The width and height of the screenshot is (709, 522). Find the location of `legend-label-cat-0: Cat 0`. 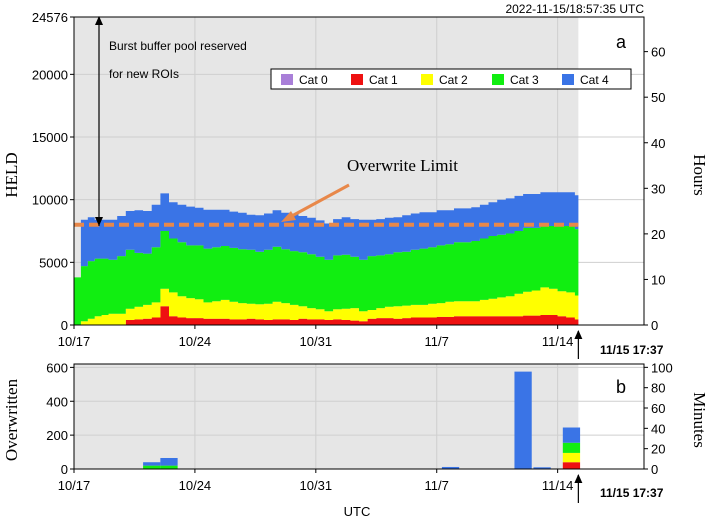

legend-label-cat-0: Cat 0 is located at coordinates (313, 80).